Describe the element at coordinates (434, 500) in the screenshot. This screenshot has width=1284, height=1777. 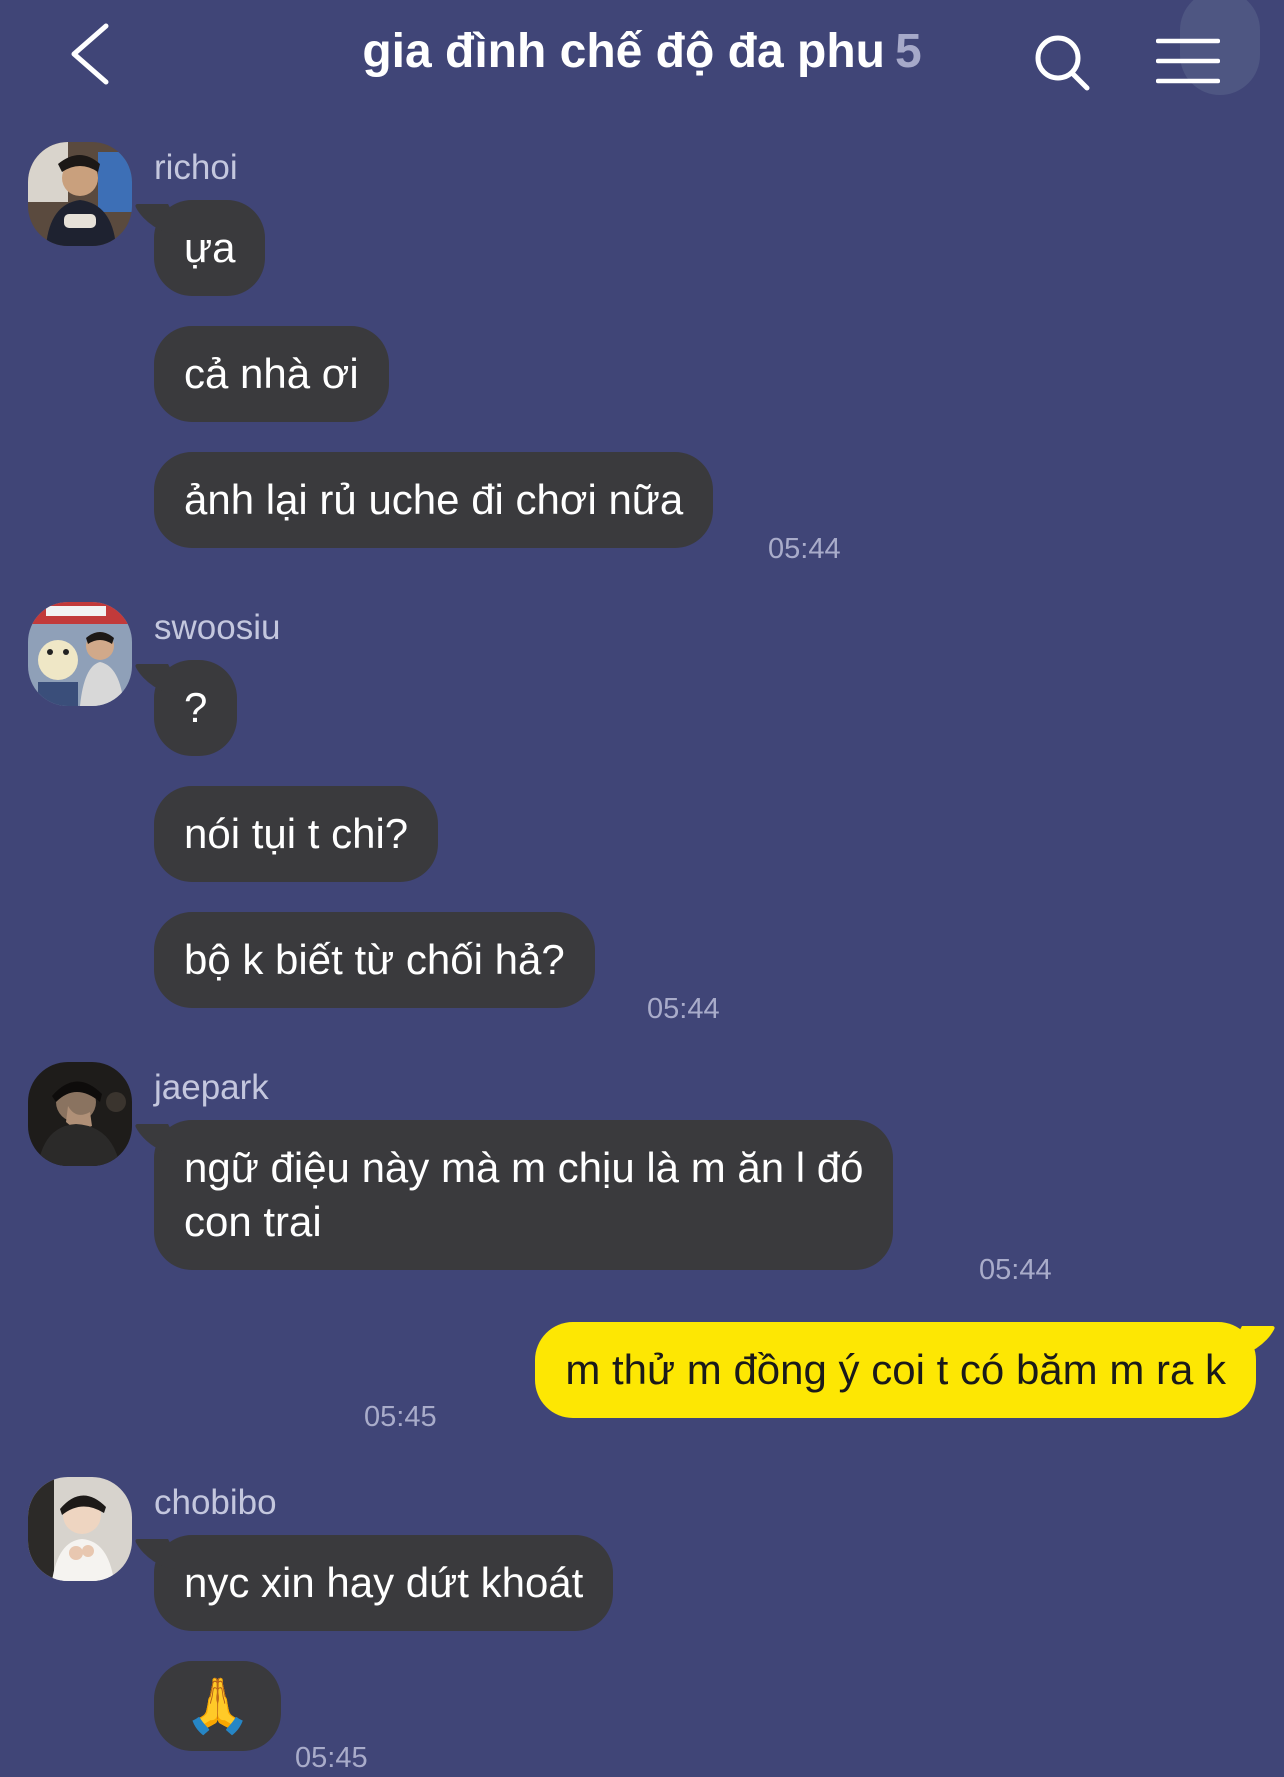
I see `message-bubble: ảnh lại rủ uche đi chơi nữa` at that location.